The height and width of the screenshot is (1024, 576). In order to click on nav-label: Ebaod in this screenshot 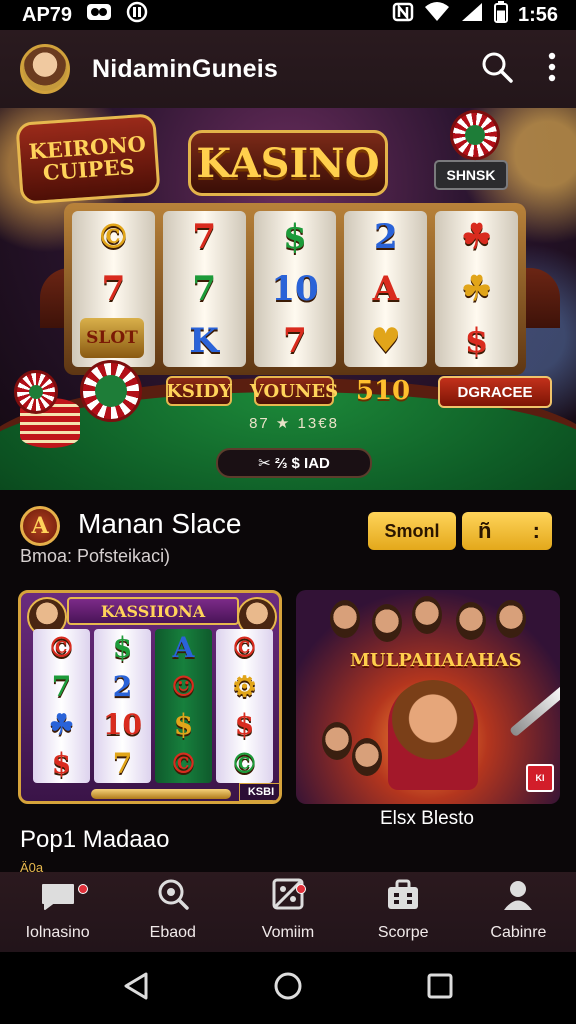, I will do `click(172, 932)`.